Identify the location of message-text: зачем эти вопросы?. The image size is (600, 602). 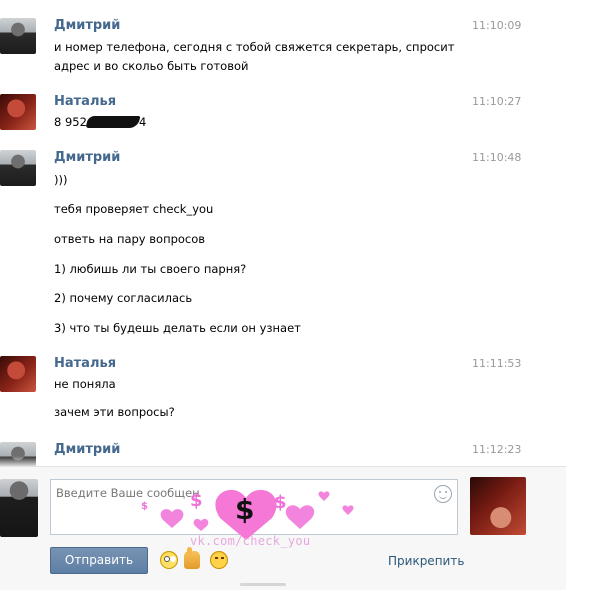
(114, 412).